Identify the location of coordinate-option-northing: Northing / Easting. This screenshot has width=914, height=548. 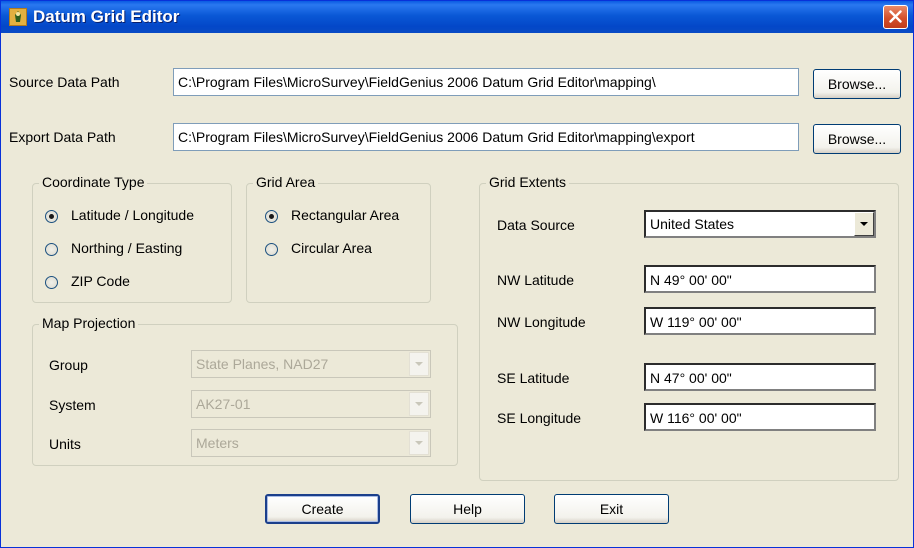
(126, 248).